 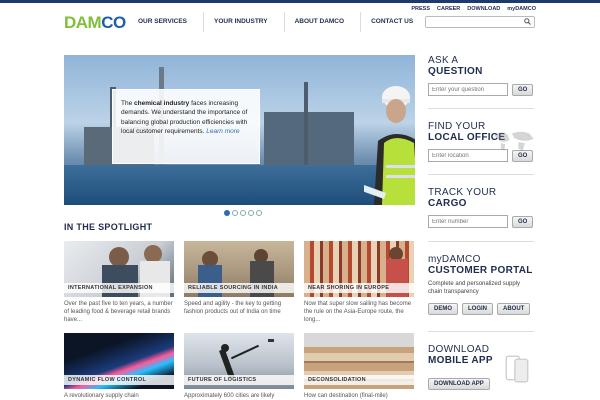 I want to click on panel-heading-line1: myDAMCO, so click(x=454, y=259).